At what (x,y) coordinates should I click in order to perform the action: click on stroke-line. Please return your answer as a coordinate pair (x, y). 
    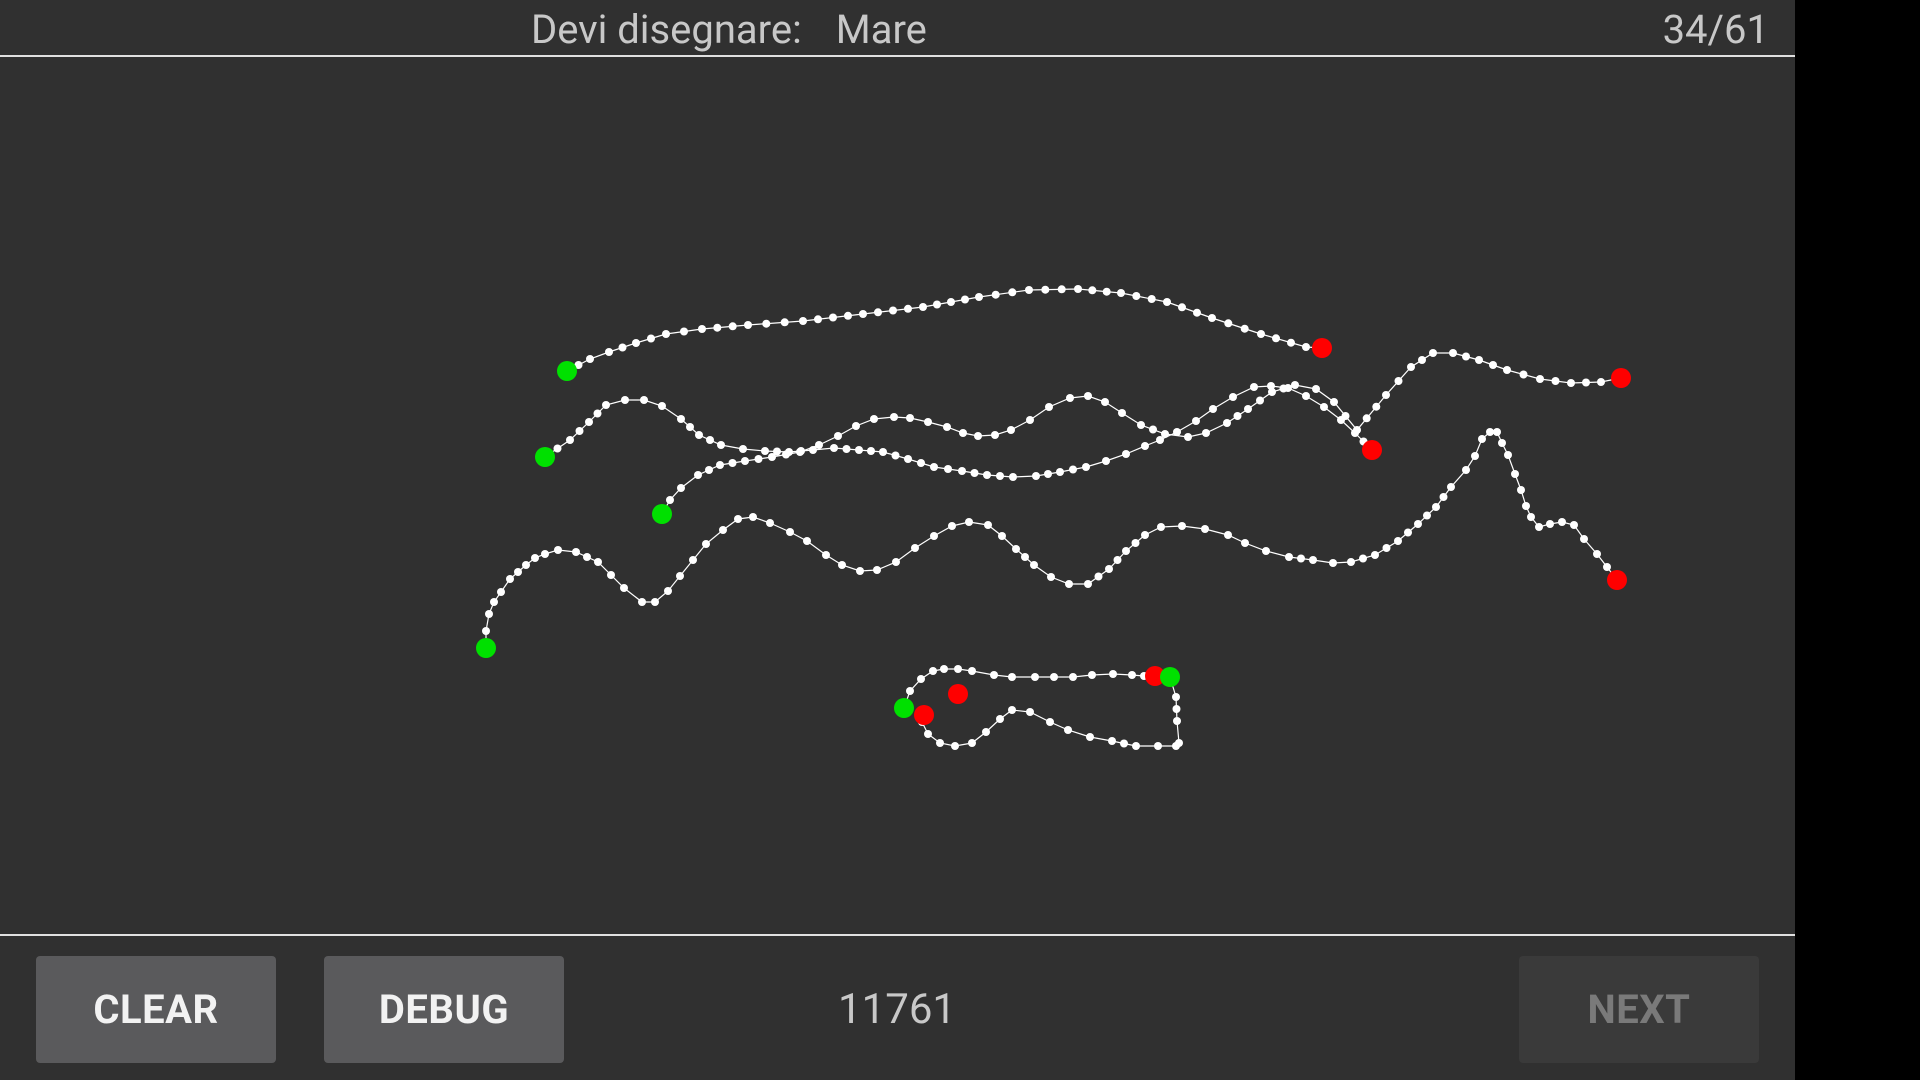
    Looking at the image, I should click on (944, 330).